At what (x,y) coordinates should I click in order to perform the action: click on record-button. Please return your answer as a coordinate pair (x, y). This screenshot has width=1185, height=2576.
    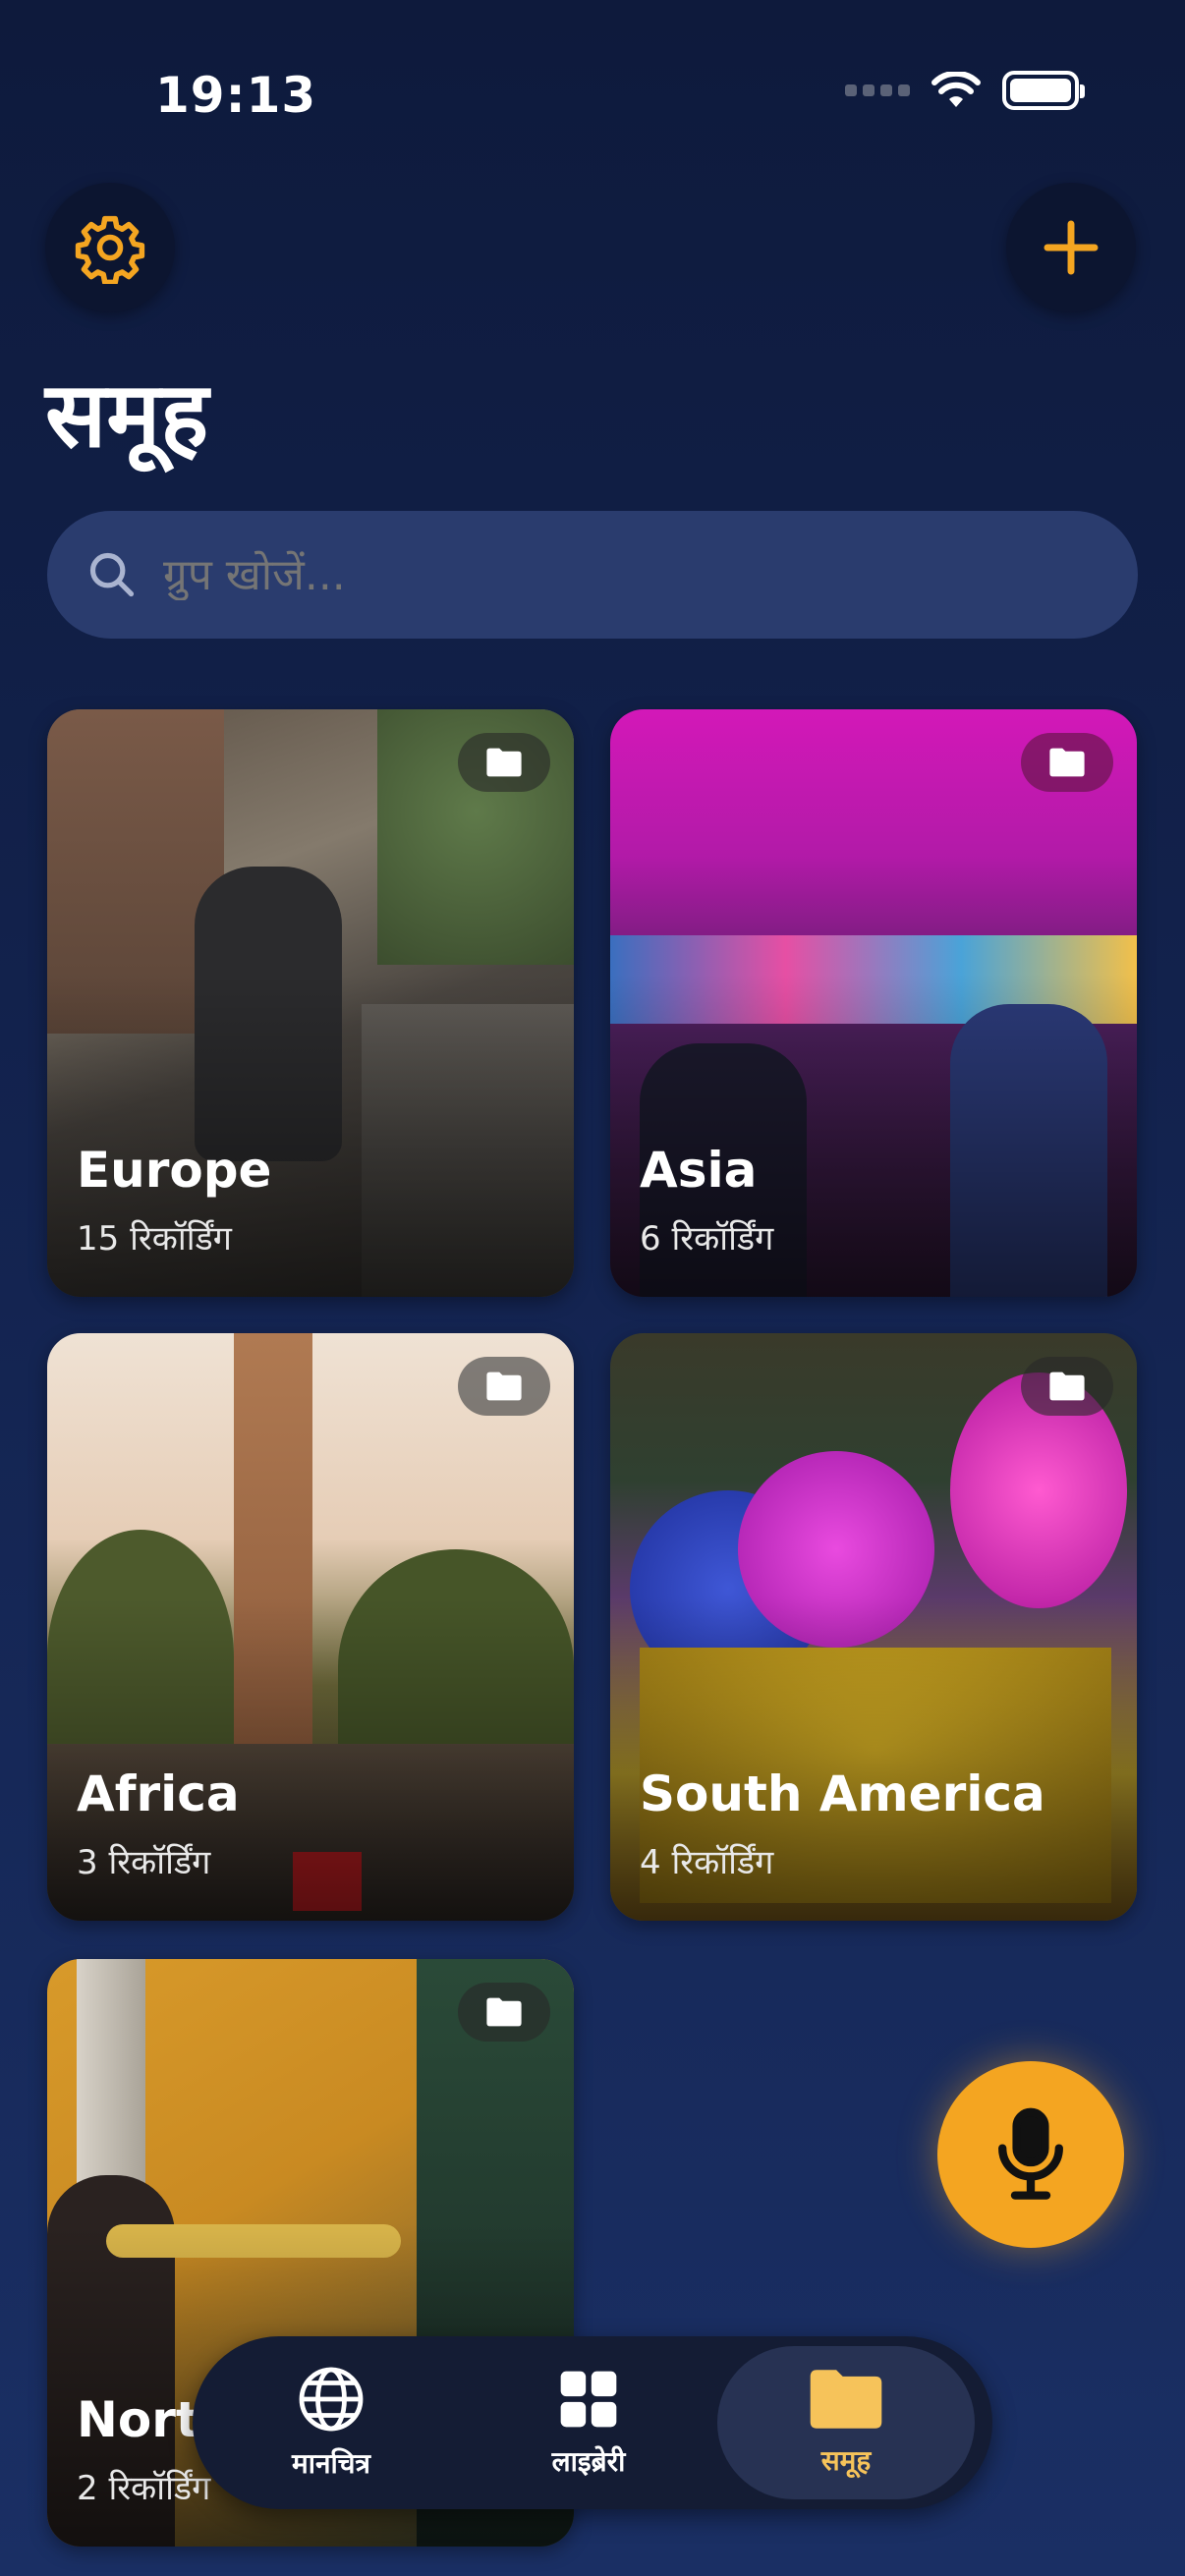
    Looking at the image, I should click on (1030, 2154).